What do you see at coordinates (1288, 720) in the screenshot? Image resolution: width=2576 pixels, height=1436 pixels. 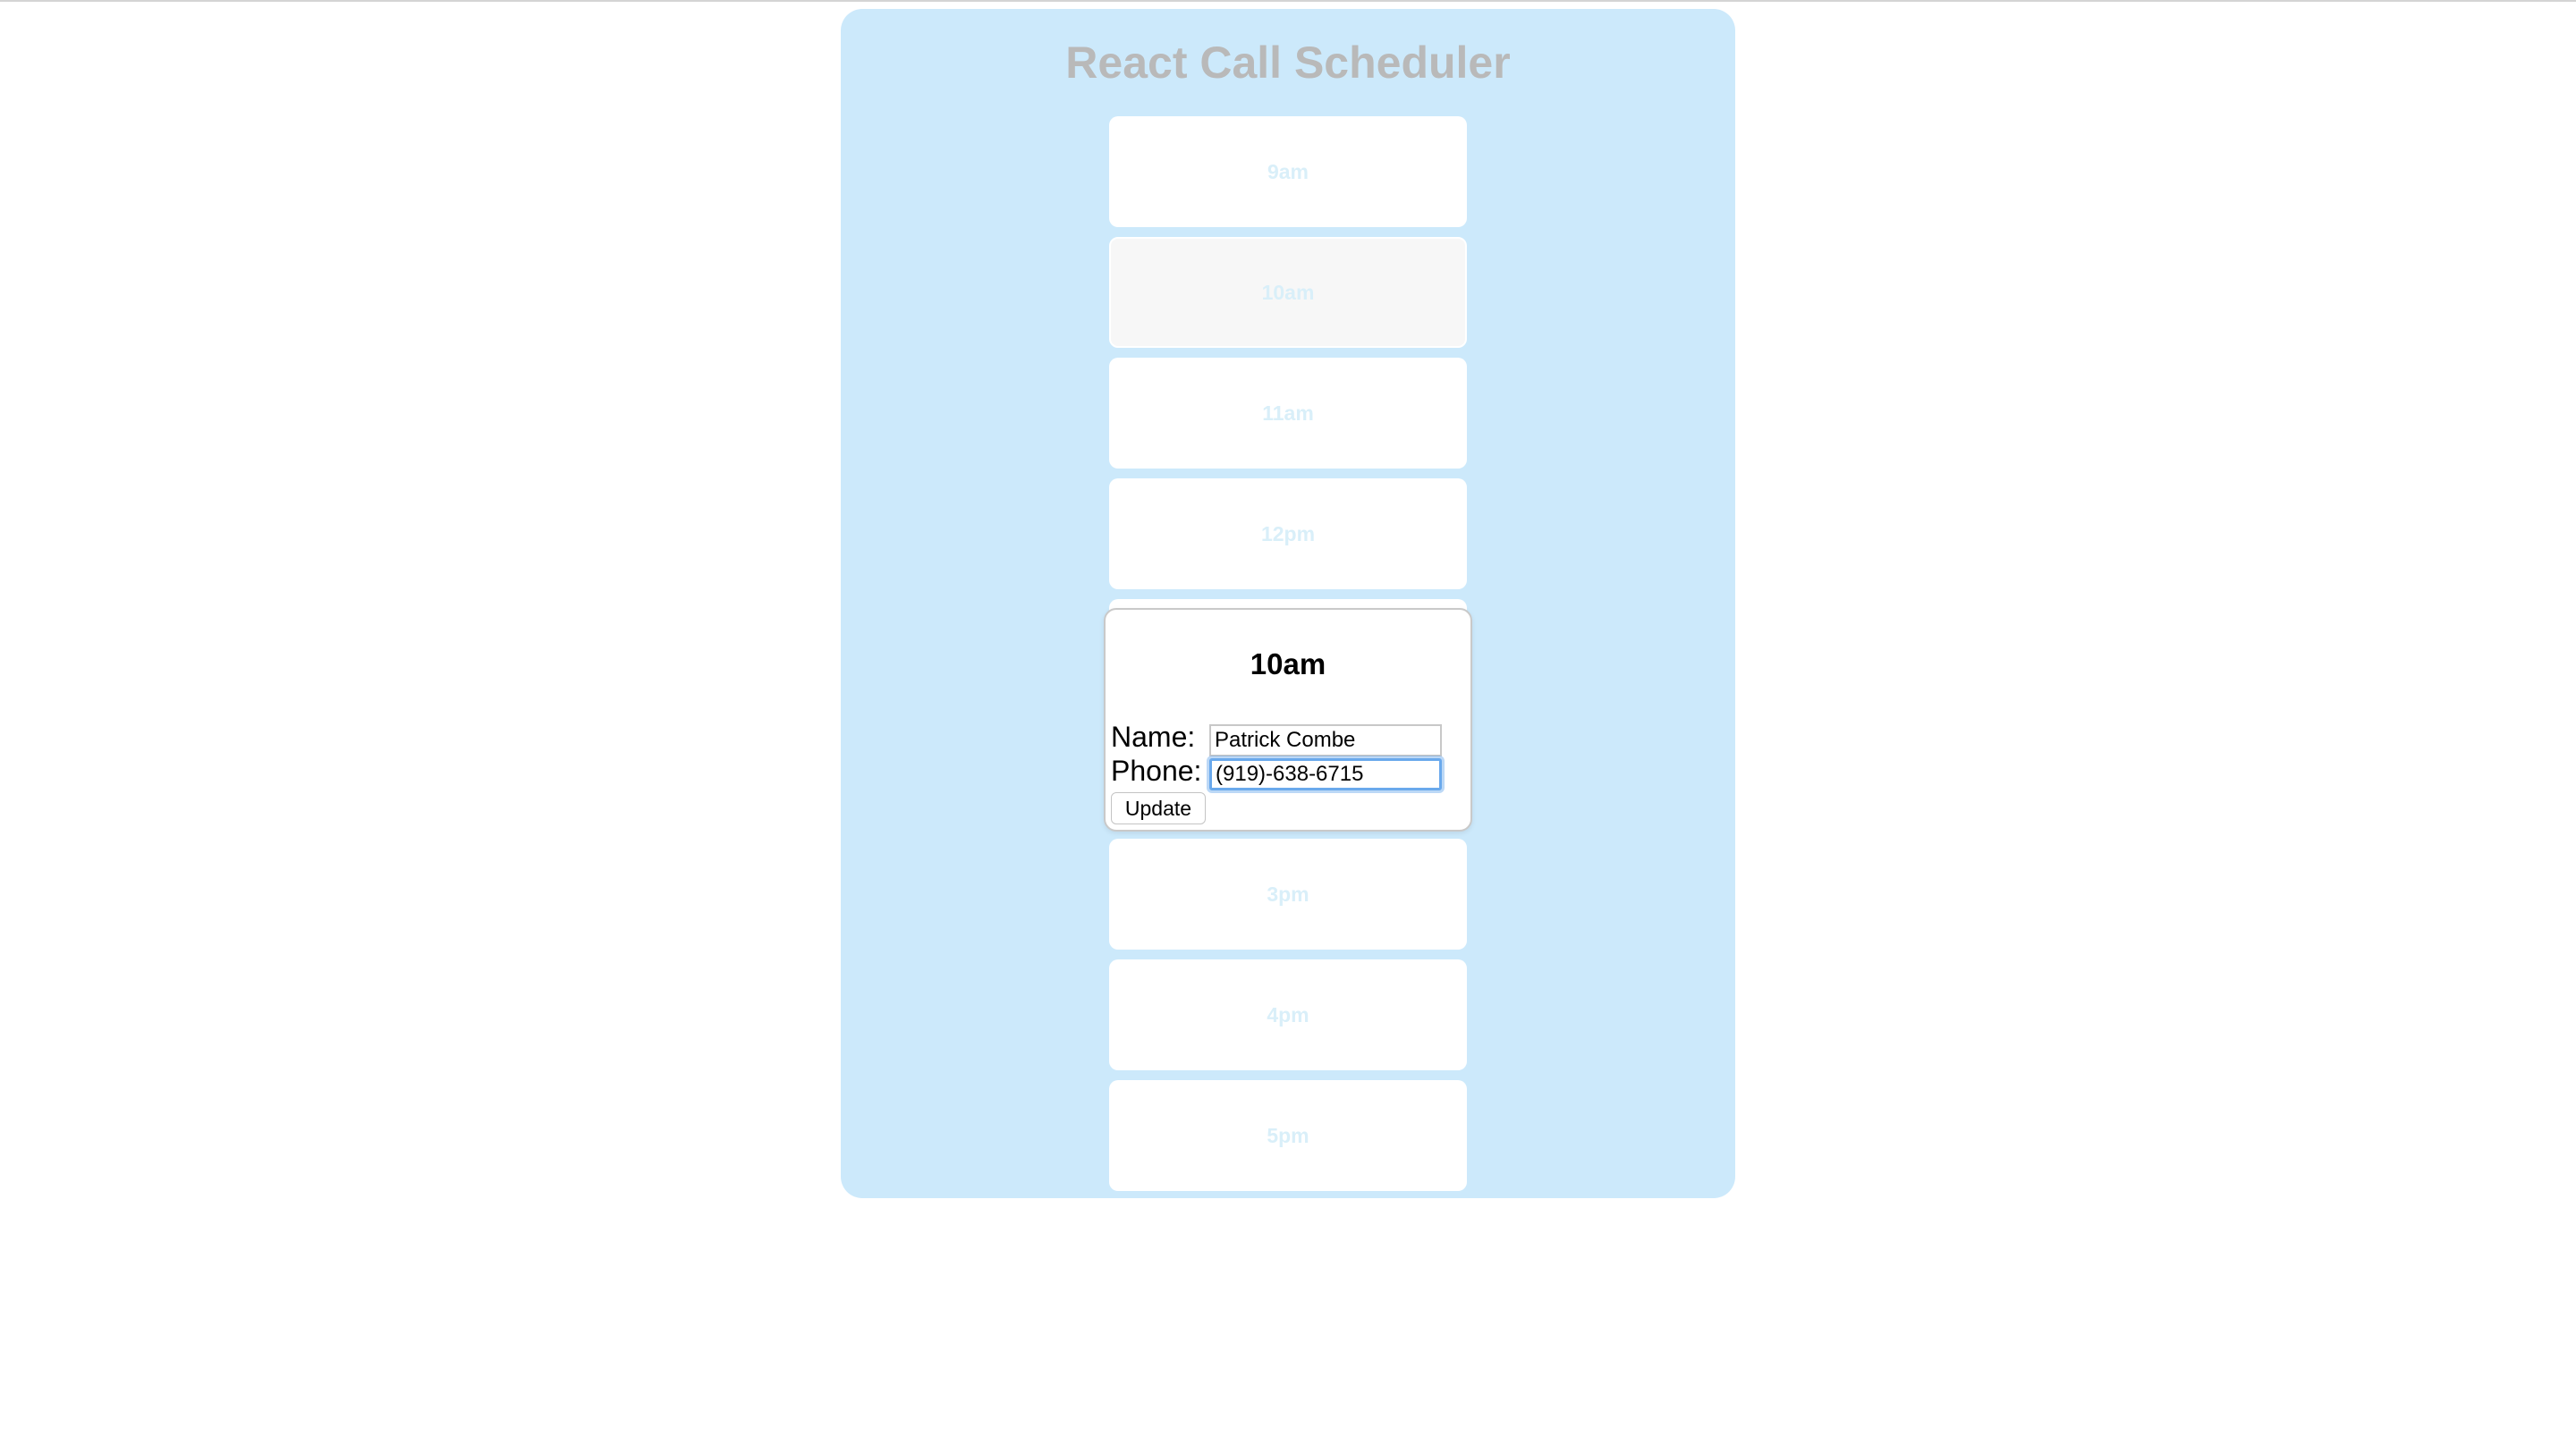 I see `appointment-modal: 10am Name: Phone: Update` at bounding box center [1288, 720].